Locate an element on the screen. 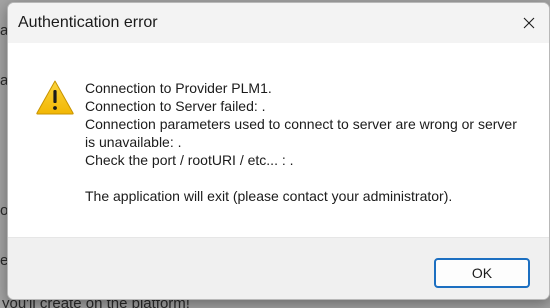  message-line: Connection to Server failed: . is located at coordinates (175, 106).